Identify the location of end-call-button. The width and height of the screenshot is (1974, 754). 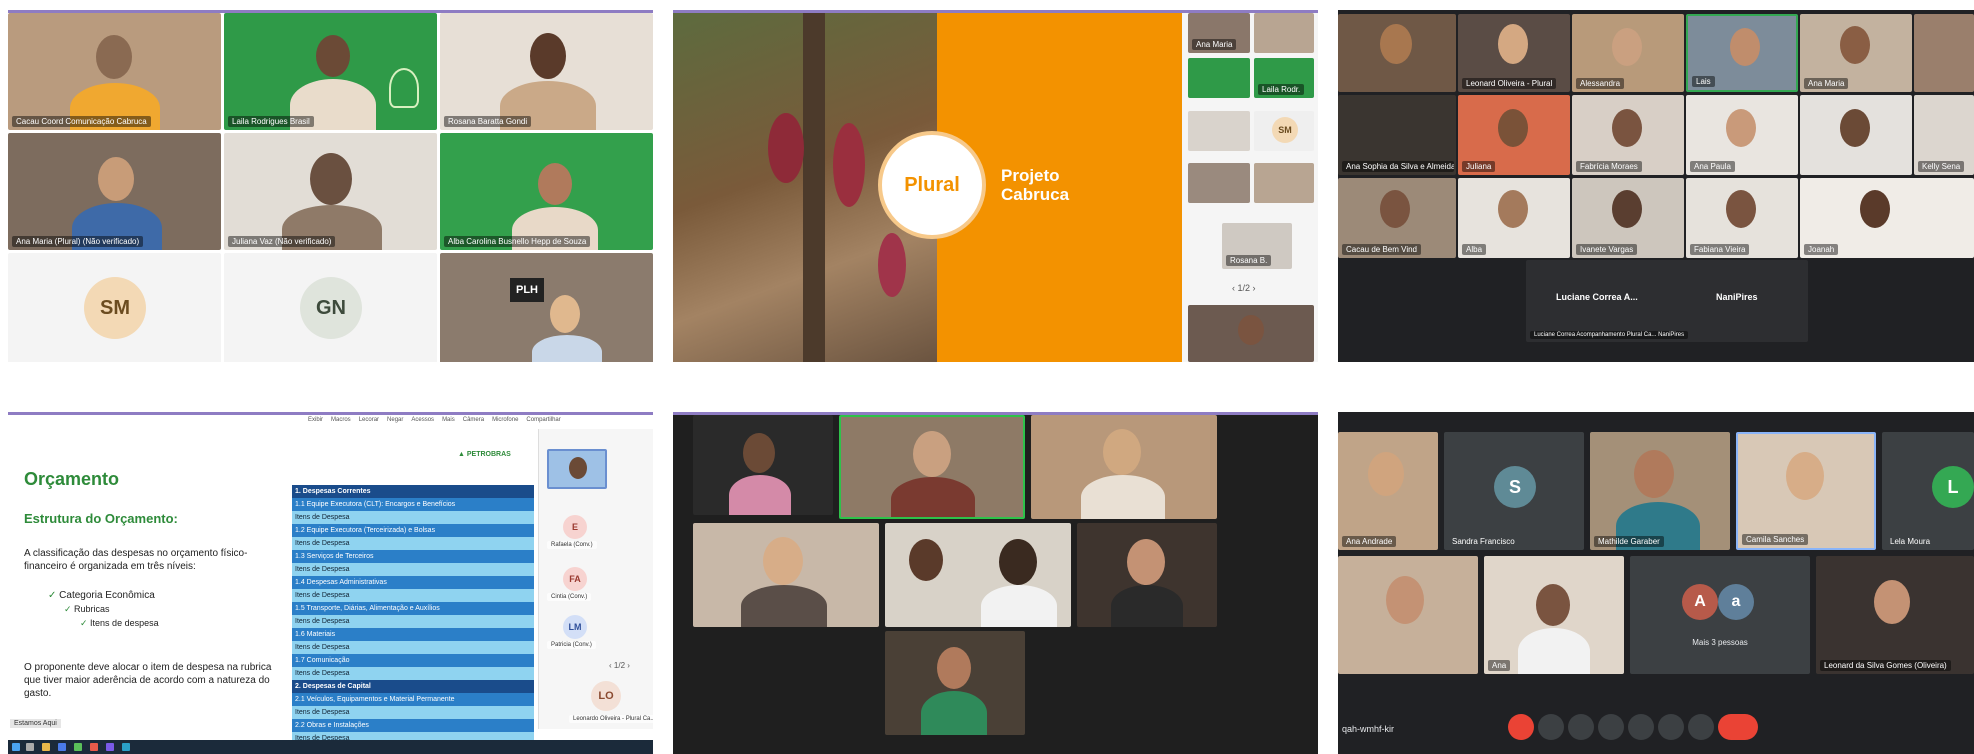
(1738, 727).